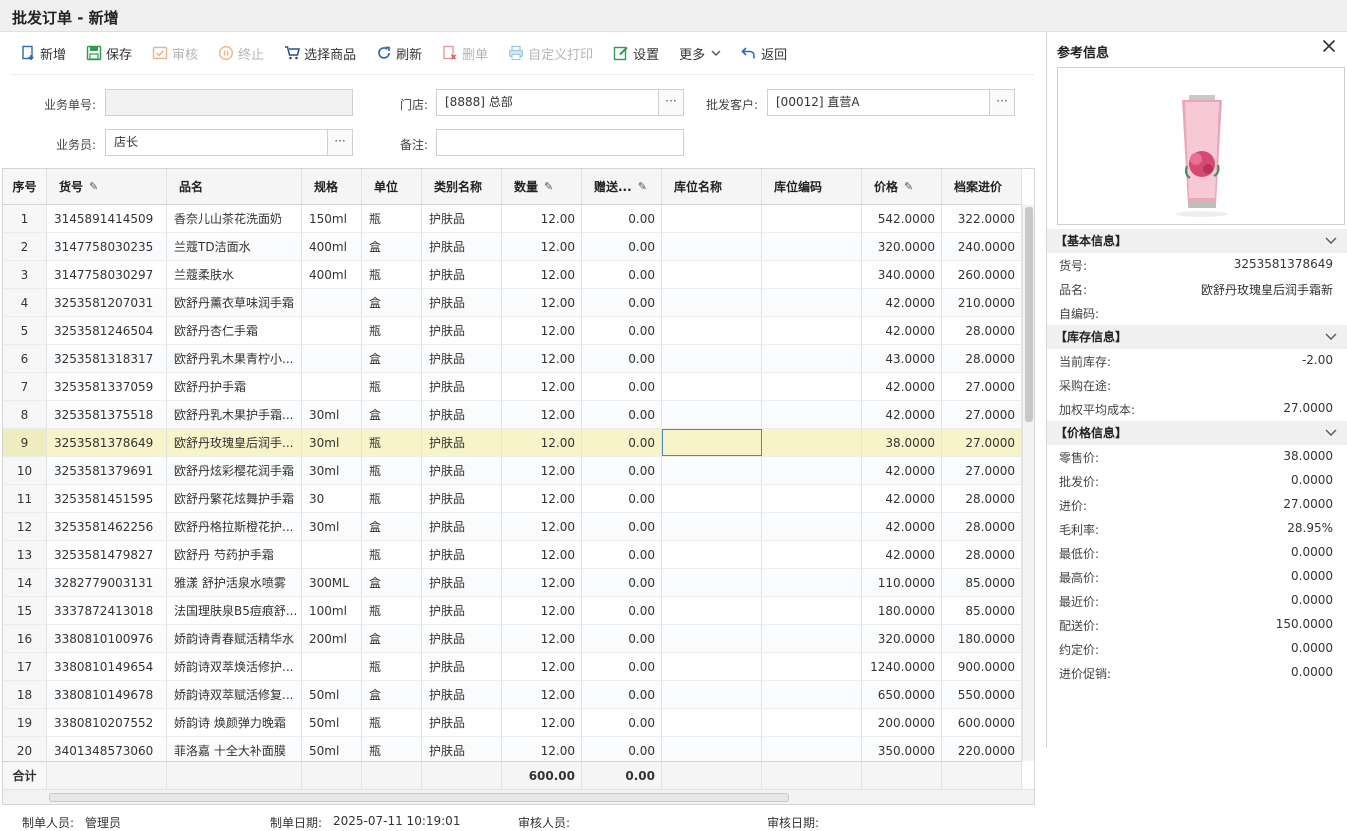 Image resolution: width=1347 pixels, height=831 pixels. Describe the element at coordinates (109, 53) in the screenshot. I see `save-button: 保存` at that location.